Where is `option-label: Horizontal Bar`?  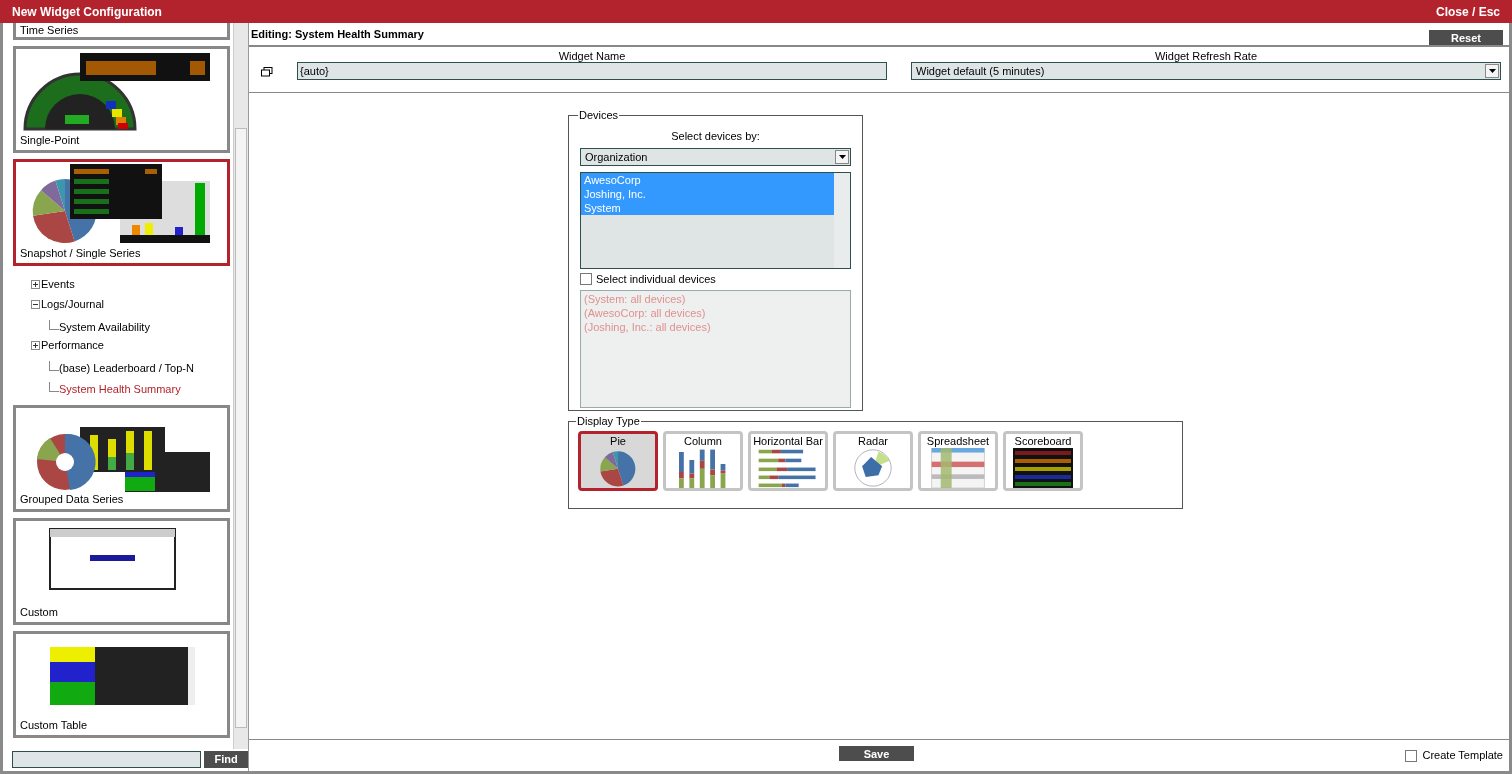 option-label: Horizontal Bar is located at coordinates (788, 440).